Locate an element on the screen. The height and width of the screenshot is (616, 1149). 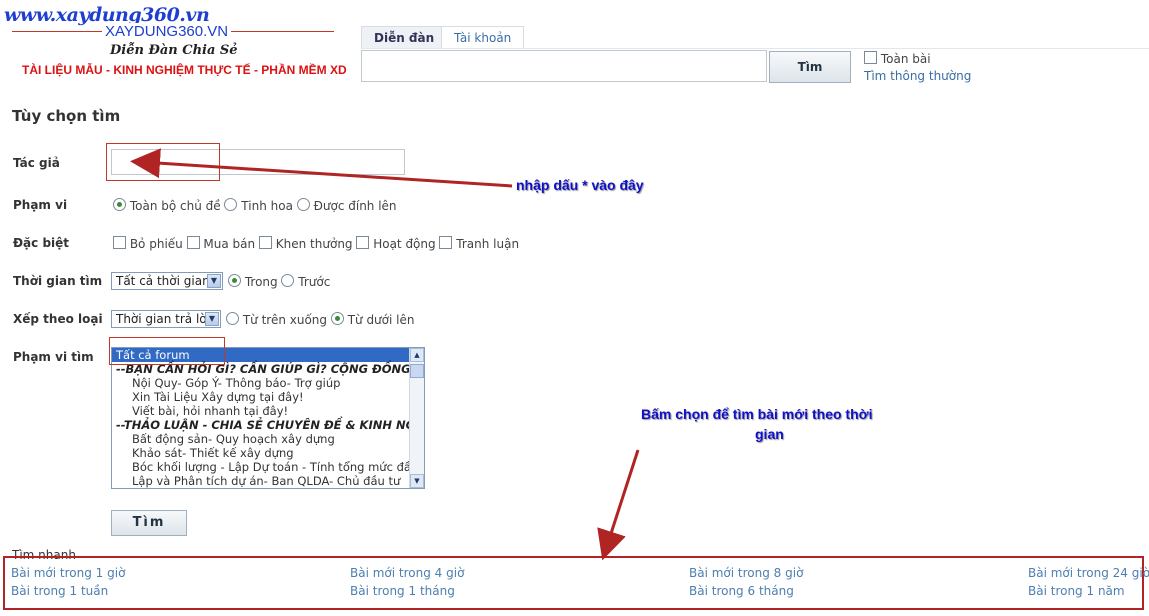
author-annotation: nhập dấu * vào đây is located at coordinates (580, 185).